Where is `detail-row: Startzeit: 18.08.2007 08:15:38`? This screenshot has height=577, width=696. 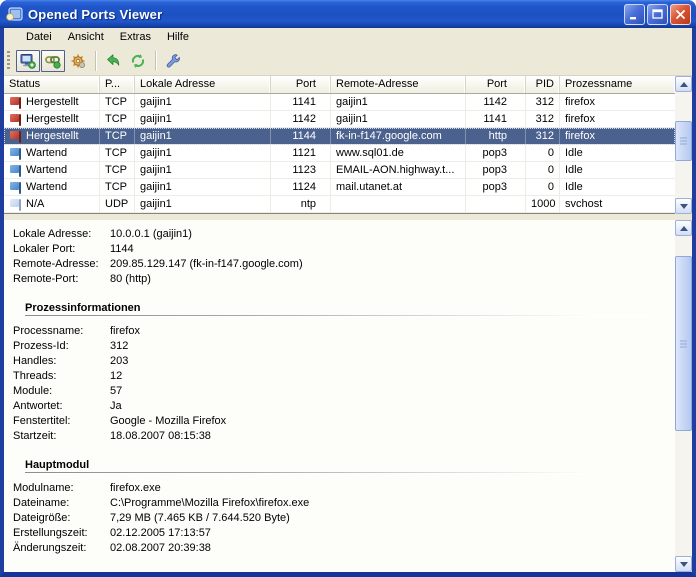 detail-row: Startzeit: 18.08.2007 08:15:38 is located at coordinates (344, 437).